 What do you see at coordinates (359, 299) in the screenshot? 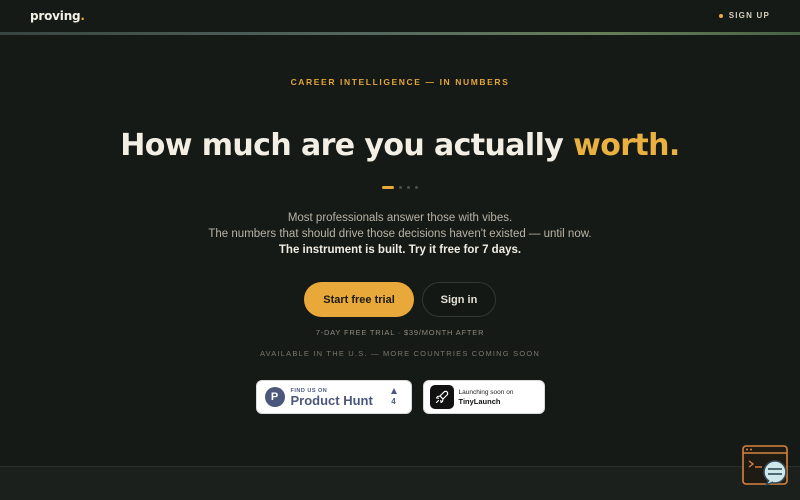
I see `start-free-trial-button: Start free trial` at bounding box center [359, 299].